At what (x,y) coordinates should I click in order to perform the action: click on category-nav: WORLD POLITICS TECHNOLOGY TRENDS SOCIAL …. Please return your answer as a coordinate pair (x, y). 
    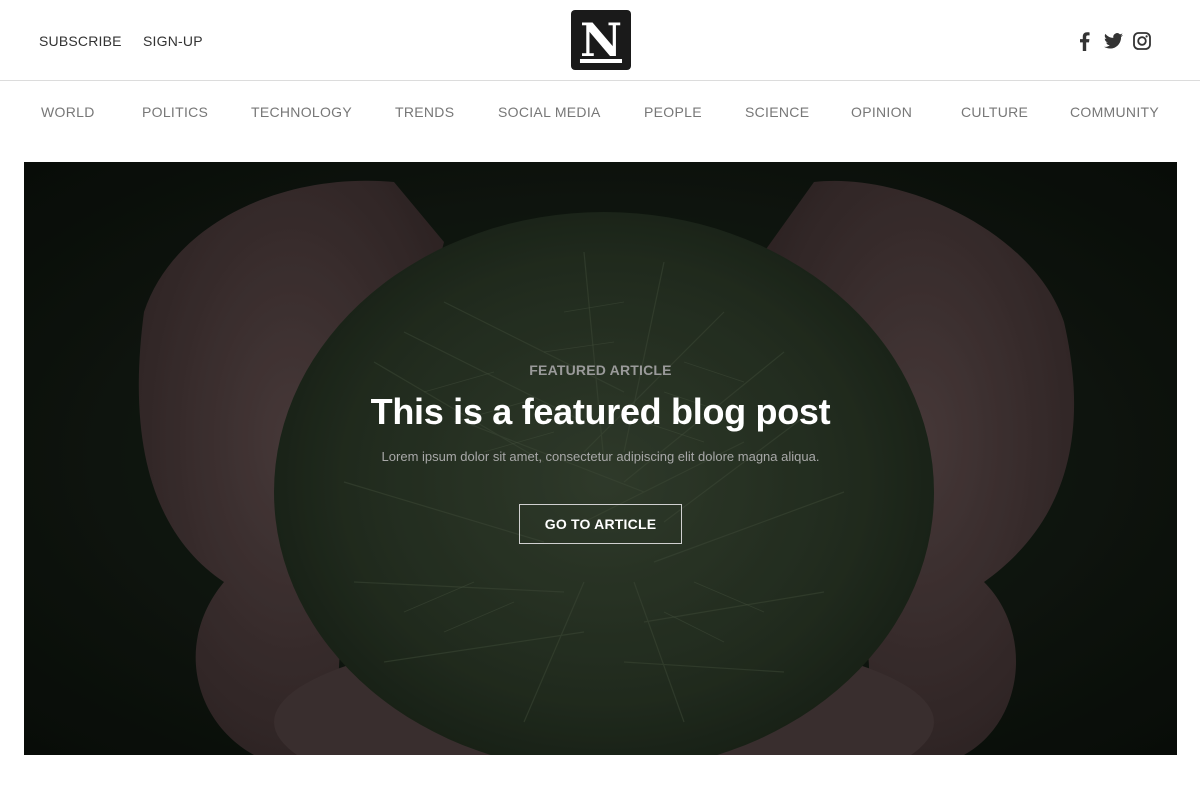
    Looking at the image, I should click on (600, 112).